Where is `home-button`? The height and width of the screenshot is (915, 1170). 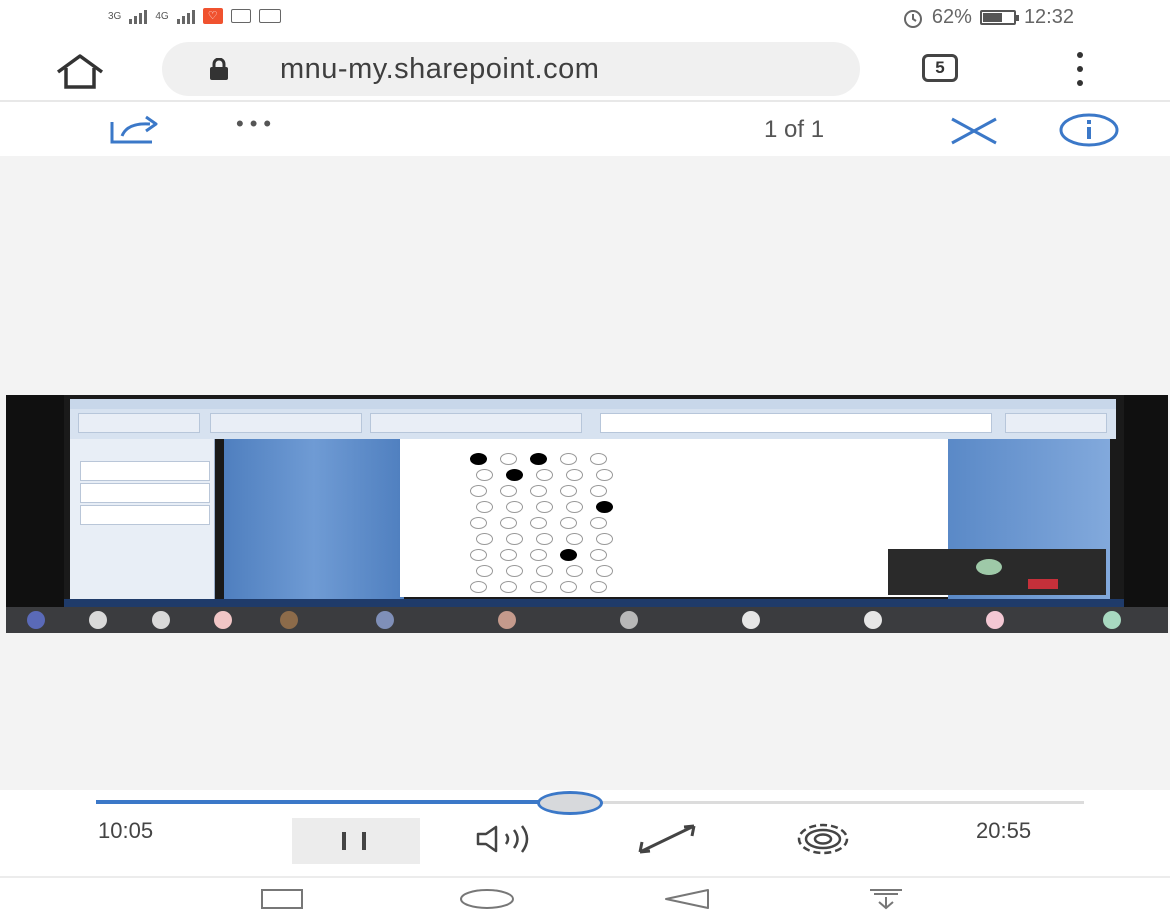
home-button is located at coordinates (80, 71).